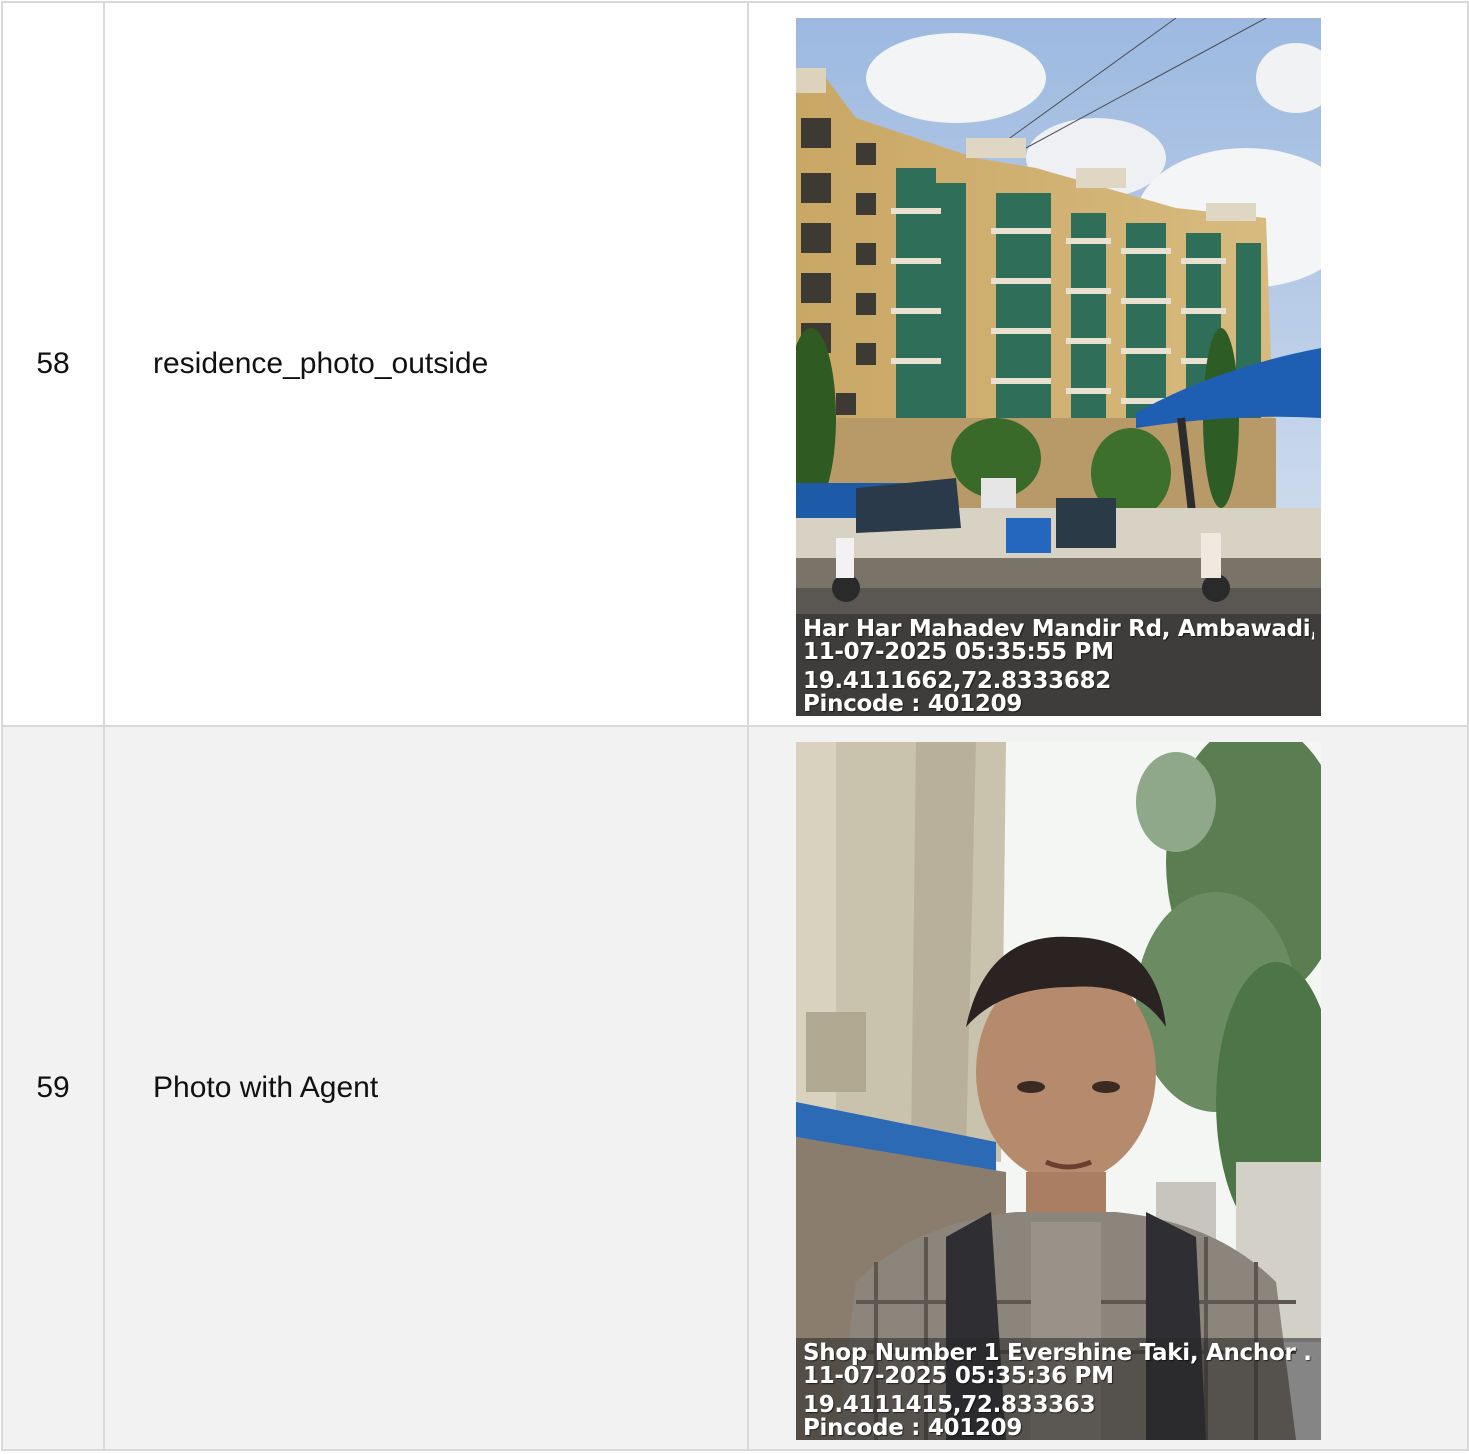 This screenshot has width=1469, height=1454. I want to click on stamp-datetime: 11-07-2025 05:35:55 PM, so click(958, 652).